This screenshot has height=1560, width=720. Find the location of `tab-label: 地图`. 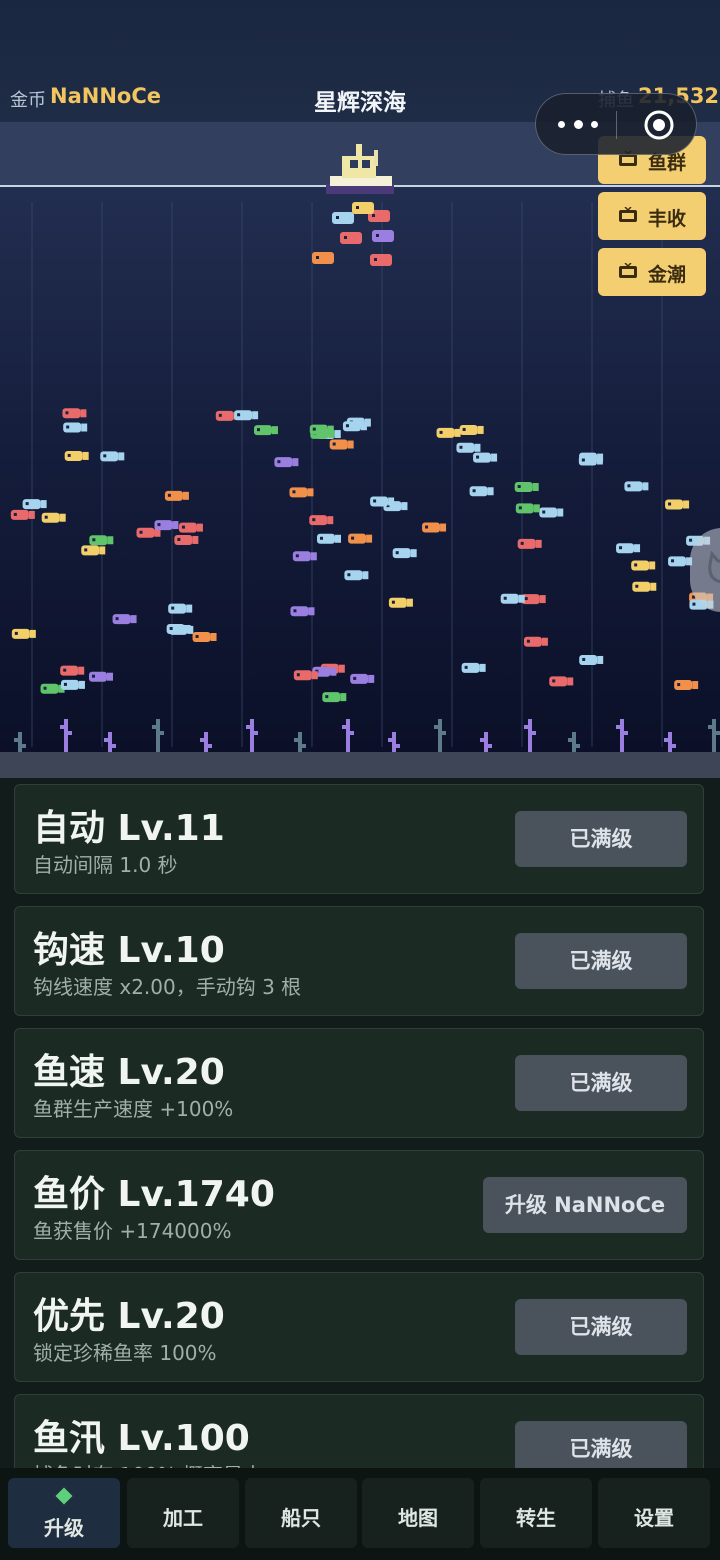

tab-label: 地图 is located at coordinates (418, 1518).